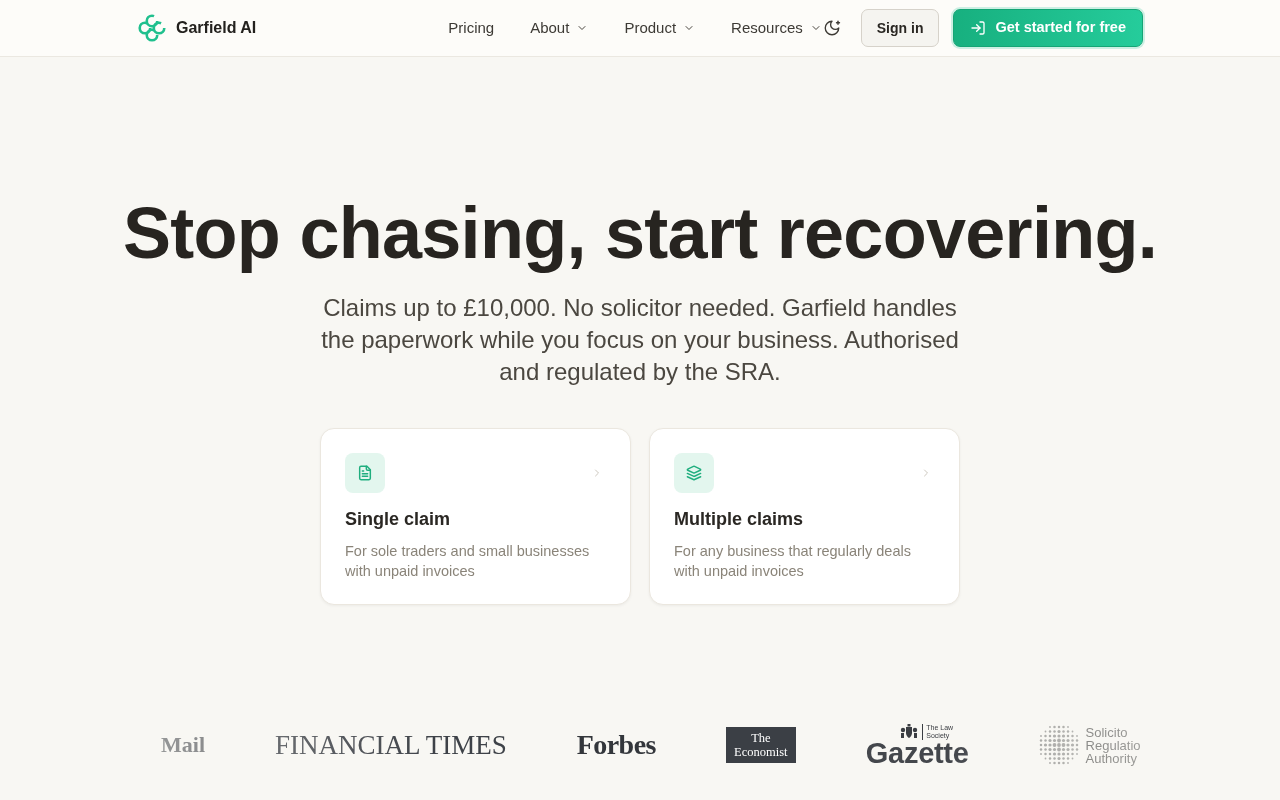 This screenshot has height=800, width=1280. What do you see at coordinates (640, 340) in the screenshot?
I see `hero-subtitle: Claims up to £10,000. No solicitor needed. Garfield handles the paperwork while you focus on your business. Authorised and regulated by the SRA.` at bounding box center [640, 340].